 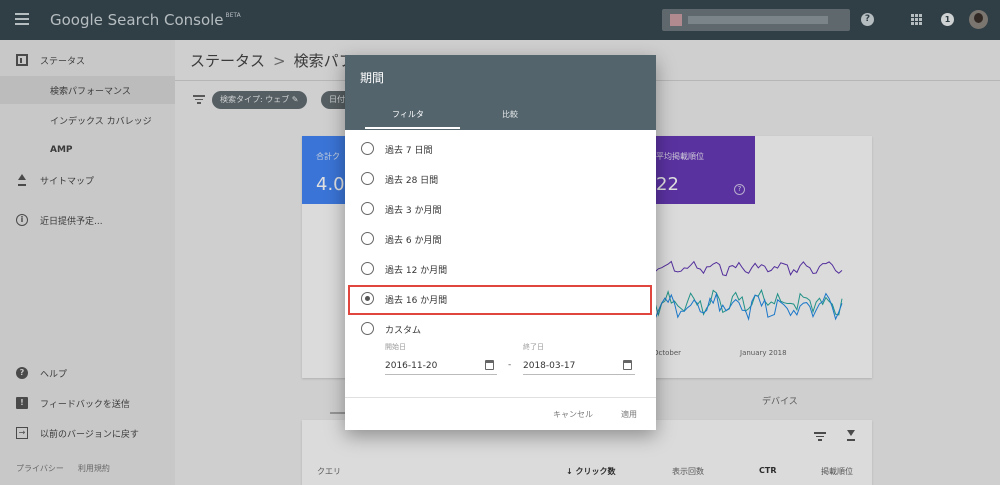 I want to click on option-last-16-months: 過去 16 か月間, so click(x=500, y=299).